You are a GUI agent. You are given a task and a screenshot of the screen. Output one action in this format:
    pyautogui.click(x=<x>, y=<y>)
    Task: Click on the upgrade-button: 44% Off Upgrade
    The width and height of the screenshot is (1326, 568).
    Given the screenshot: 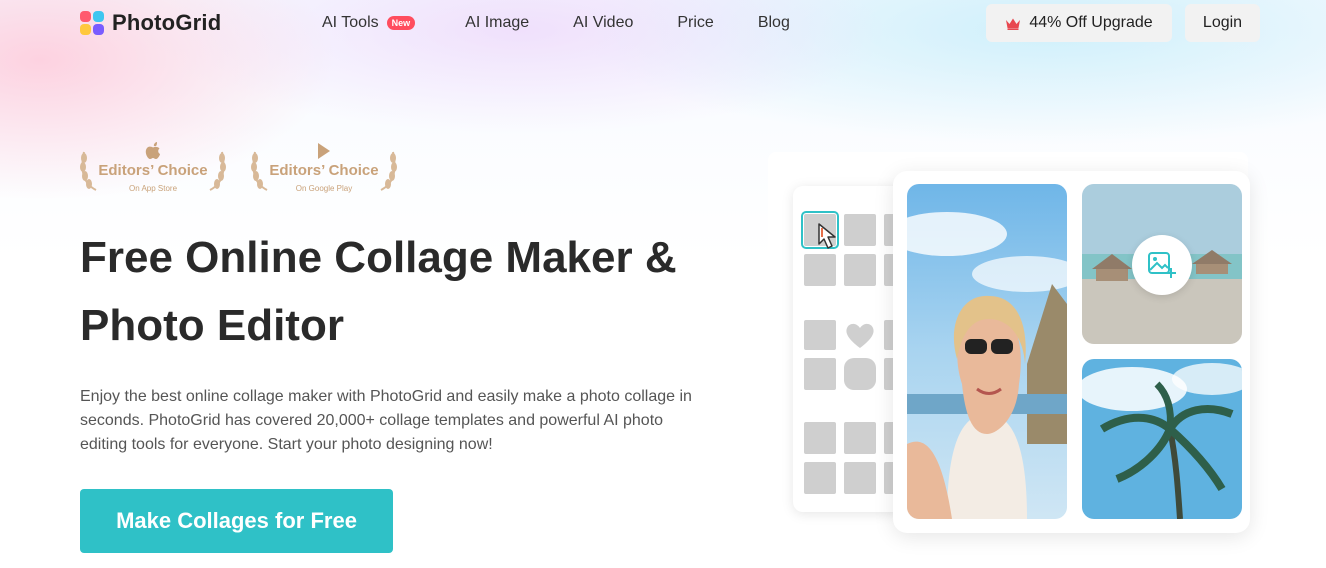 What is the action you would take?
    pyautogui.click(x=1079, y=23)
    